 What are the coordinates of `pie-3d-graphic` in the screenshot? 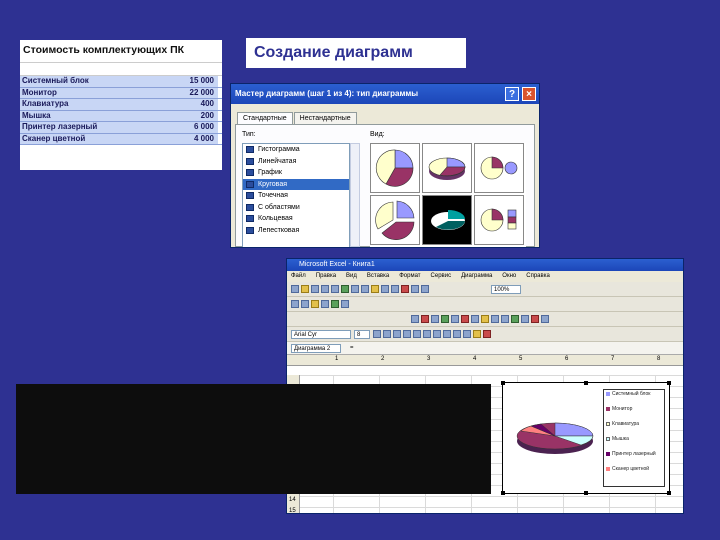 It's located at (555, 438).